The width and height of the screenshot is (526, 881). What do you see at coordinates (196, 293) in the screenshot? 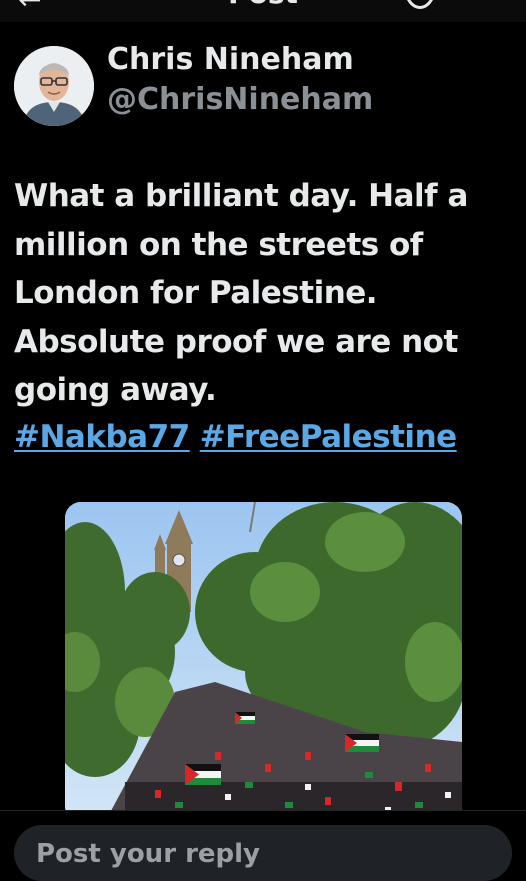
I see `tweet-line: London for Palestine.` at bounding box center [196, 293].